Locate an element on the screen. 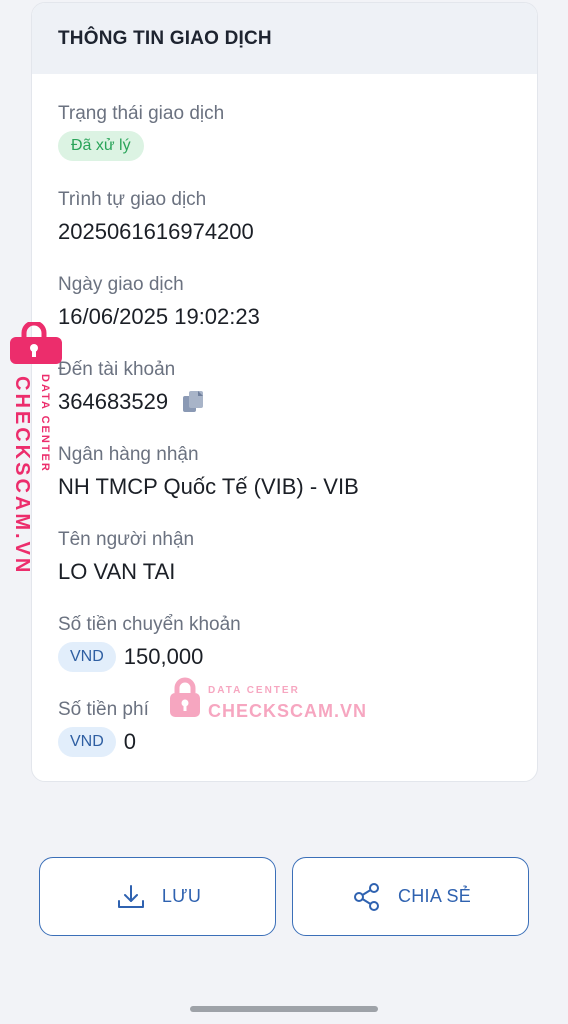  recipient-value: LO VAN TAI is located at coordinates (117, 571).